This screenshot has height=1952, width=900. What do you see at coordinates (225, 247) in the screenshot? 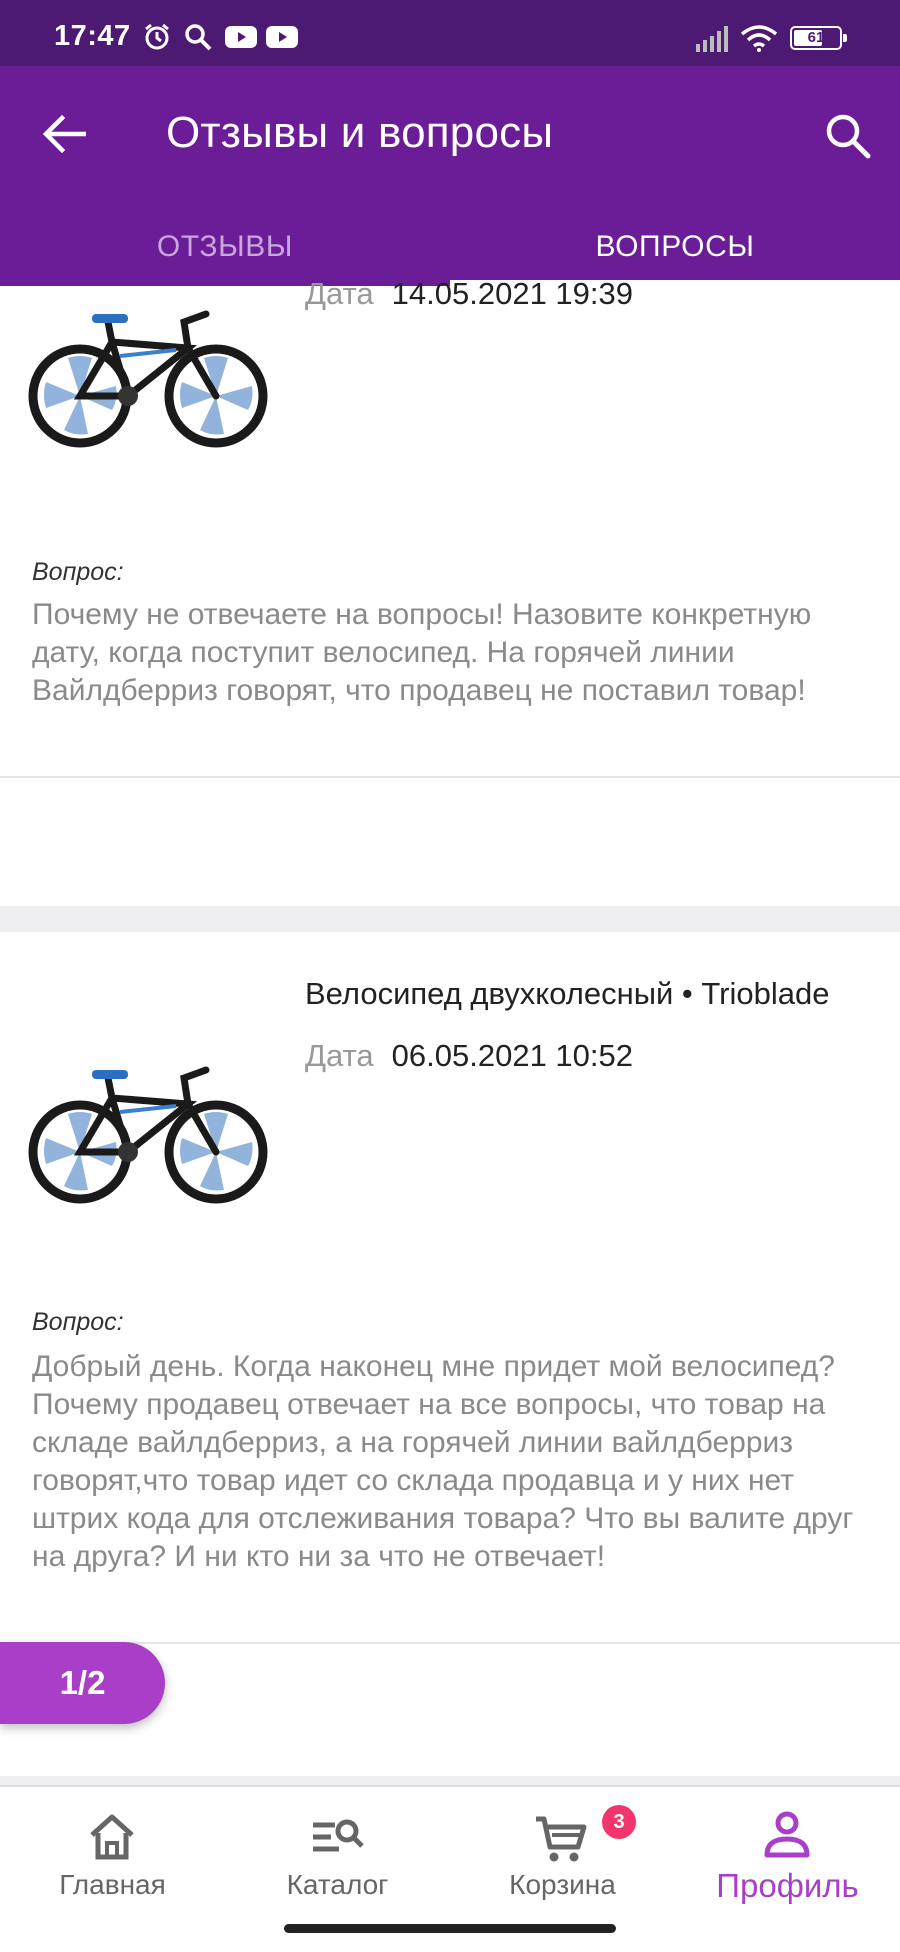
I see `tab-reviews: ОТЗЫВЫ` at bounding box center [225, 247].